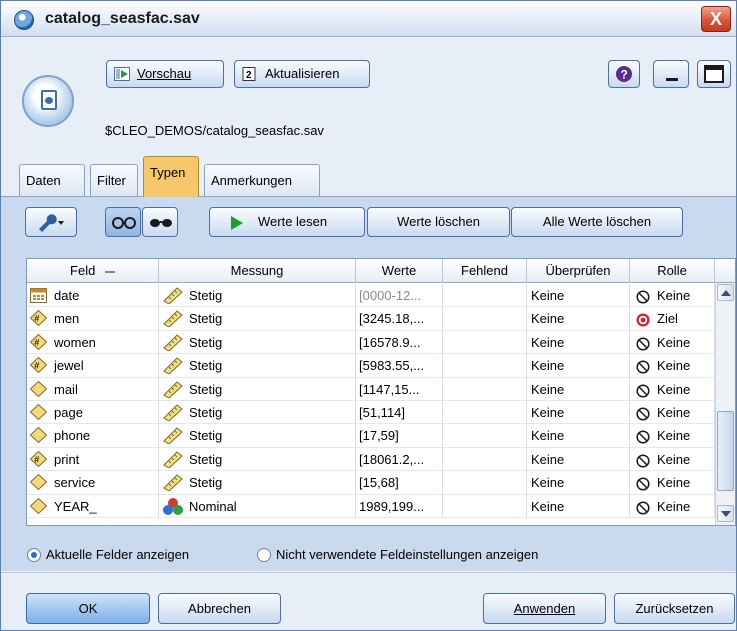 The height and width of the screenshot is (631, 737). What do you see at coordinates (93, 506) in the screenshot?
I see `cell-feld: YEAR_` at bounding box center [93, 506].